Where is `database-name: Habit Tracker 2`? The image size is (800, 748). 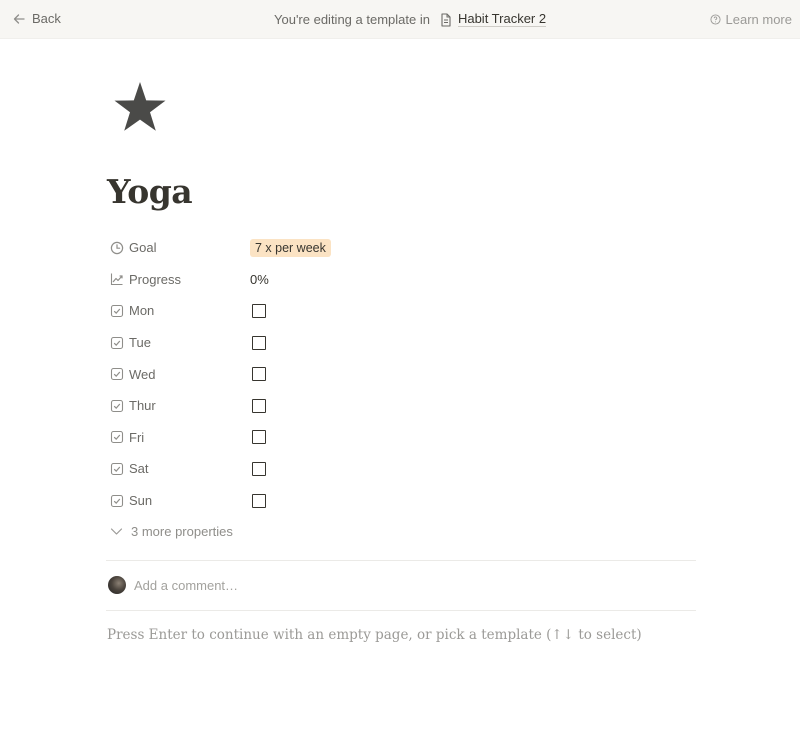
database-name: Habit Tracker 2 is located at coordinates (502, 19).